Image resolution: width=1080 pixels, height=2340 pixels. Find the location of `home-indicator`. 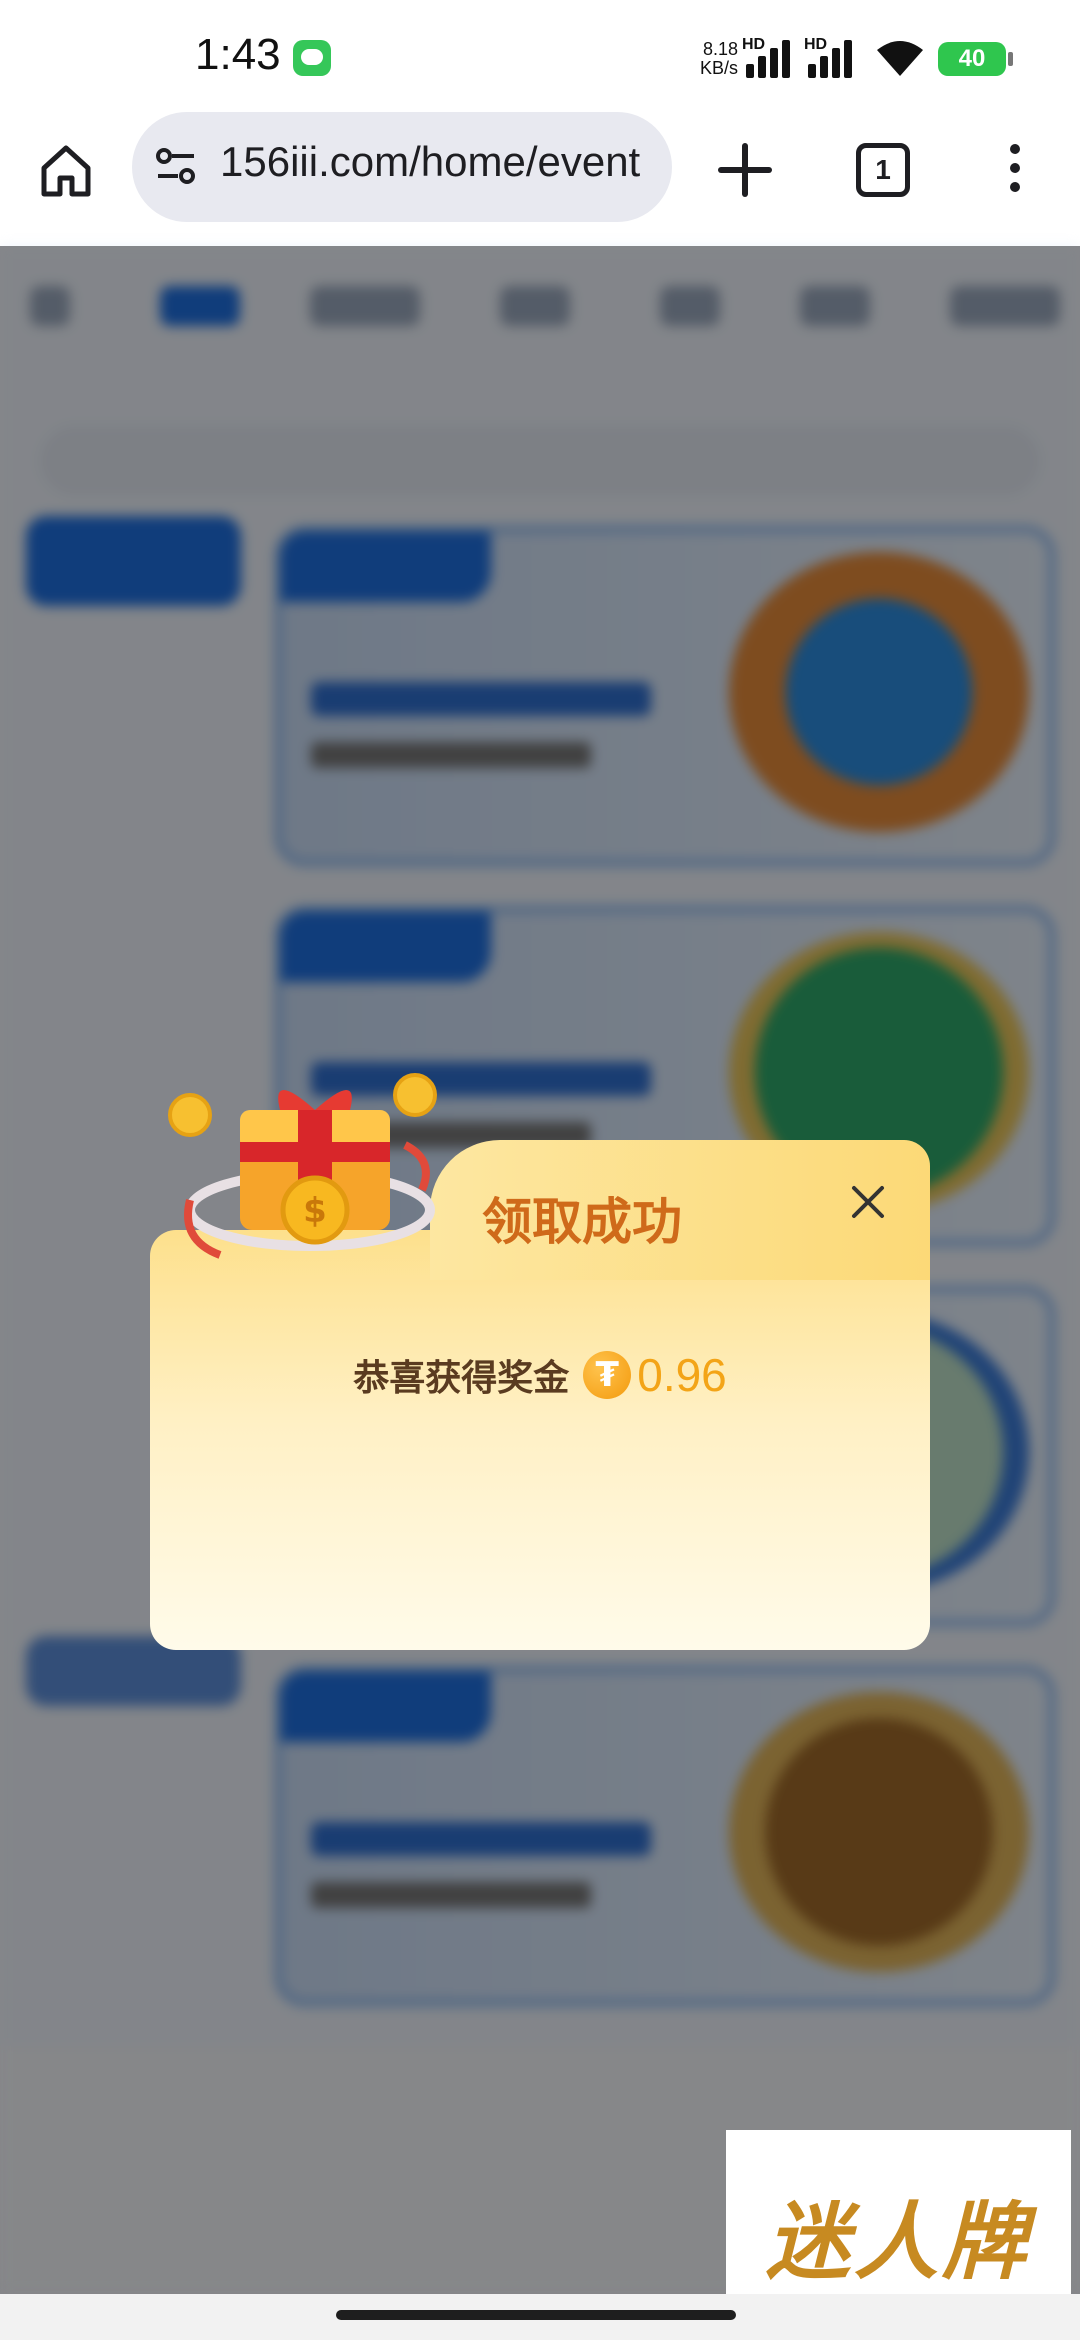

home-indicator is located at coordinates (536, 2315).